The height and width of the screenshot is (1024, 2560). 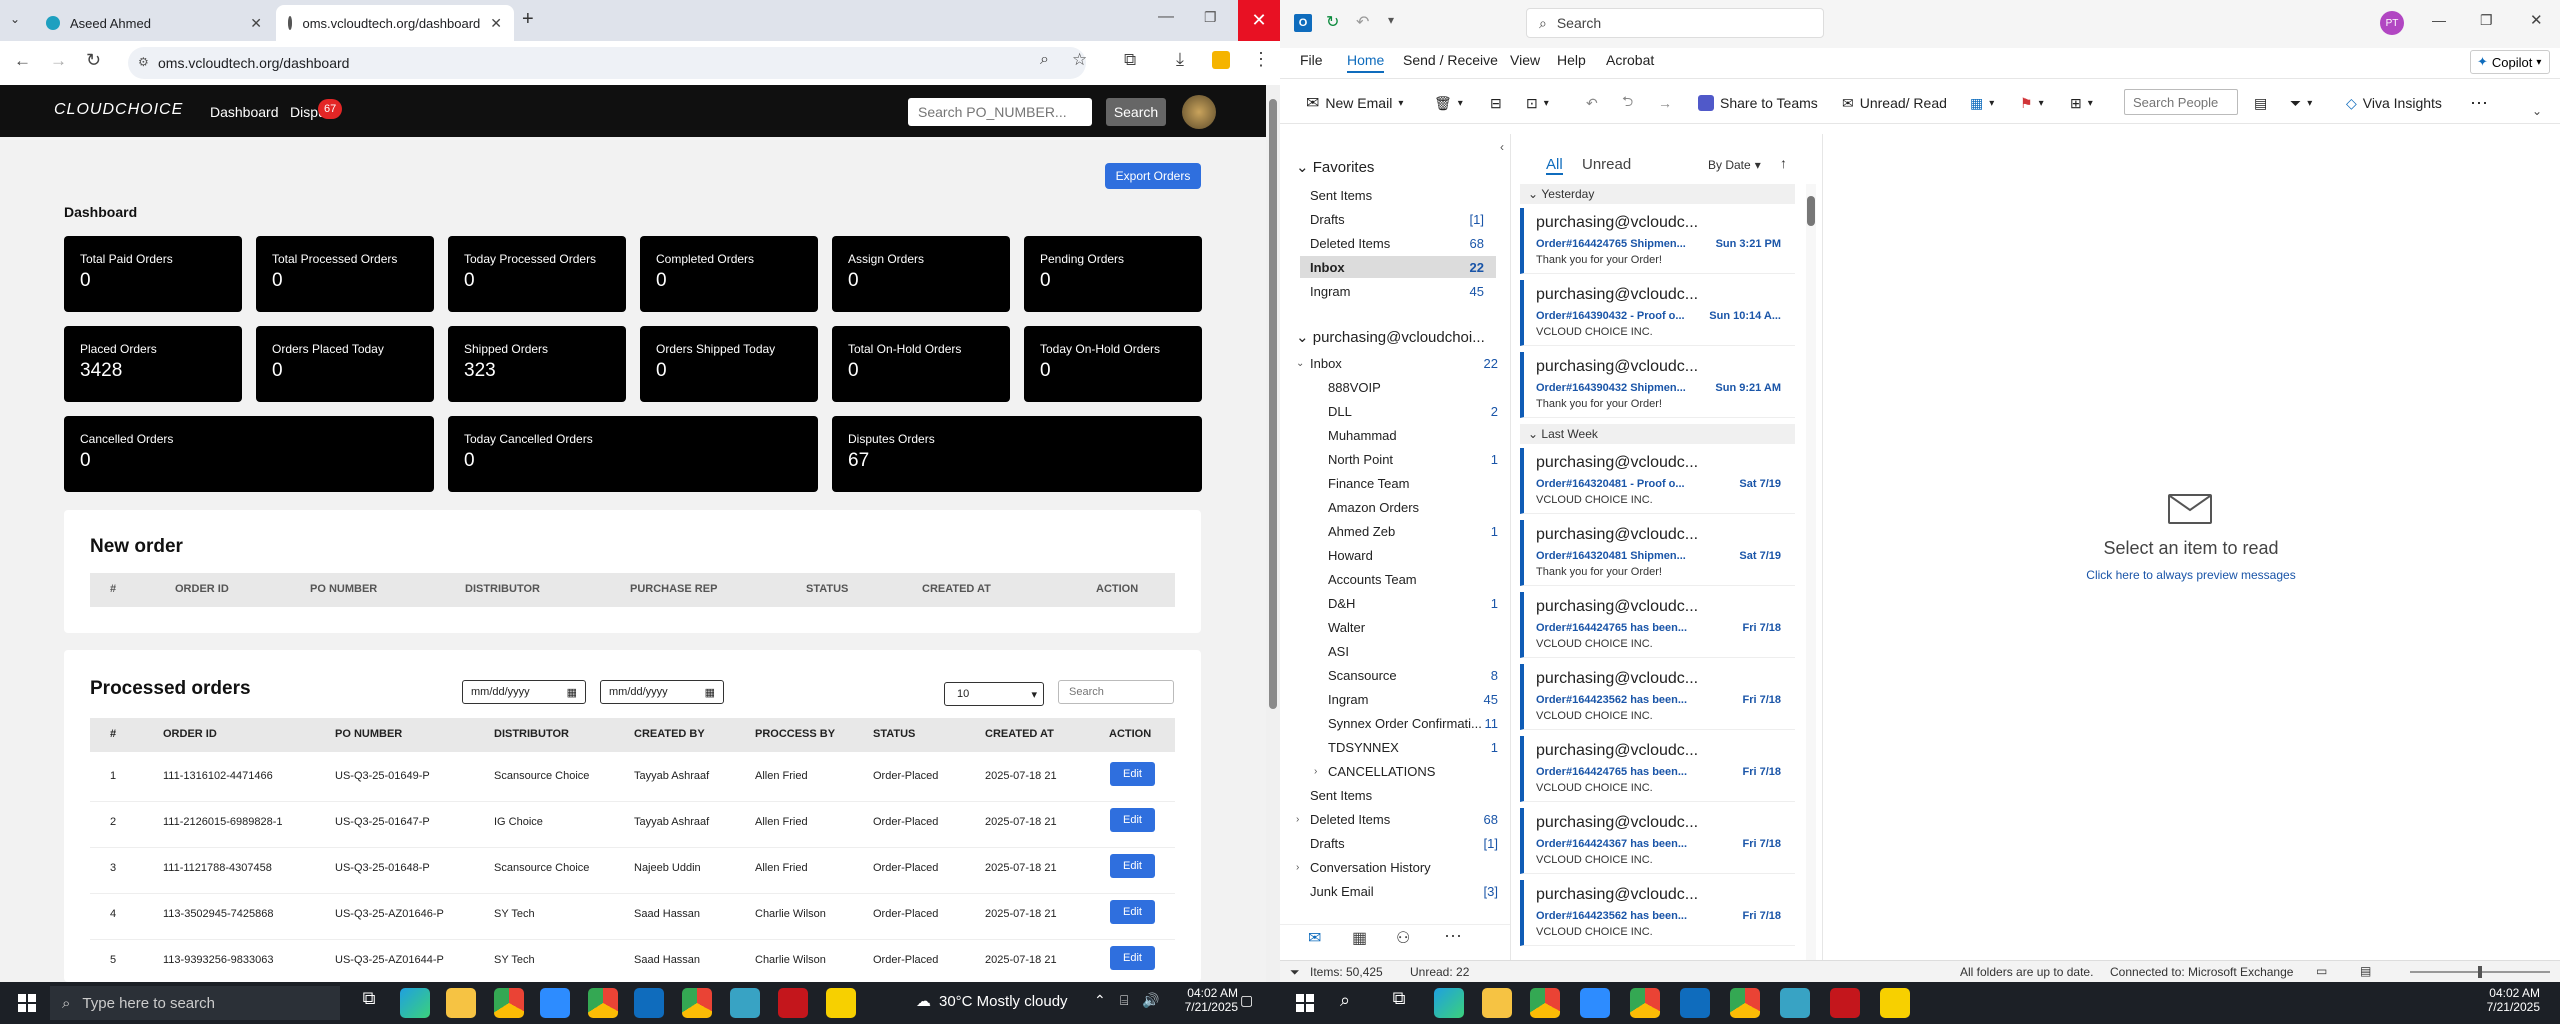 What do you see at coordinates (1414, 387) in the screenshot?
I see `mail-folder: 888VOIP` at bounding box center [1414, 387].